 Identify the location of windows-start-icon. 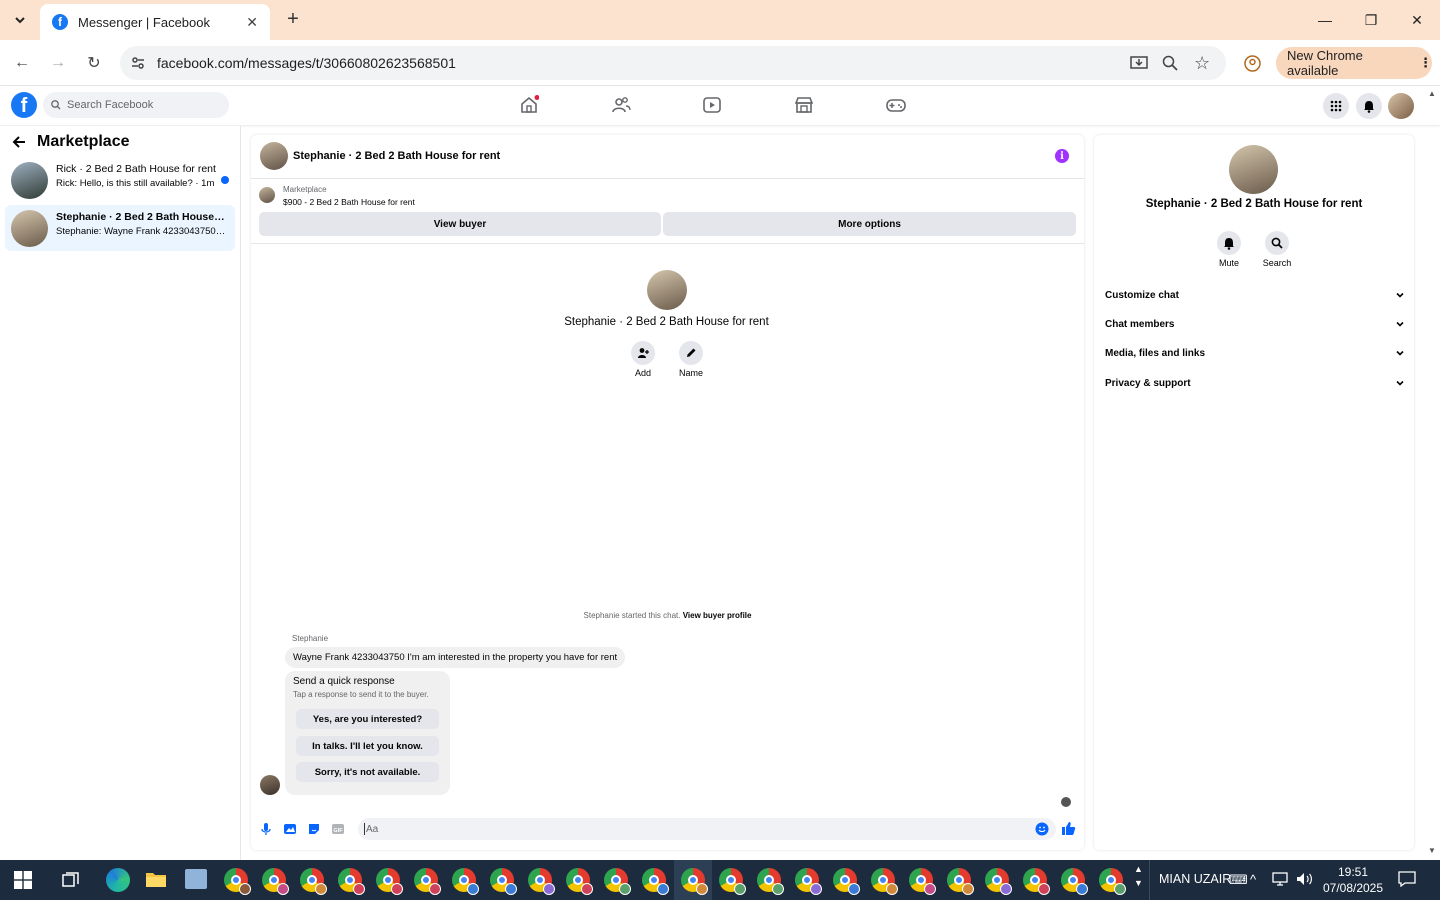
(23, 880).